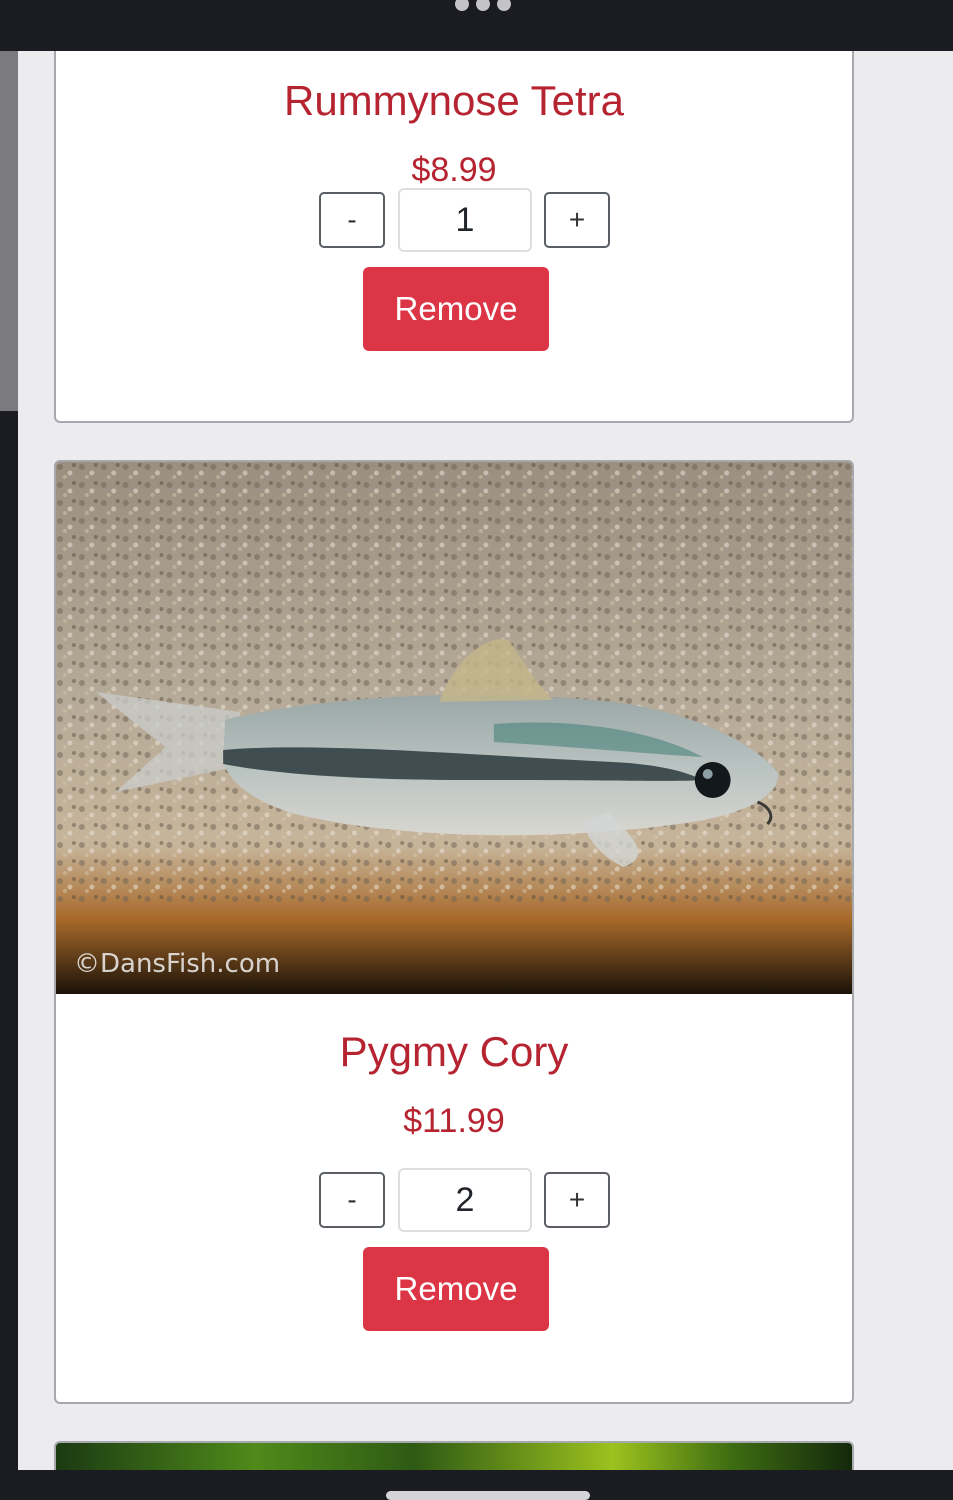 The image size is (953, 1500). What do you see at coordinates (9, 231) in the screenshot?
I see `scrollbar-thumb` at bounding box center [9, 231].